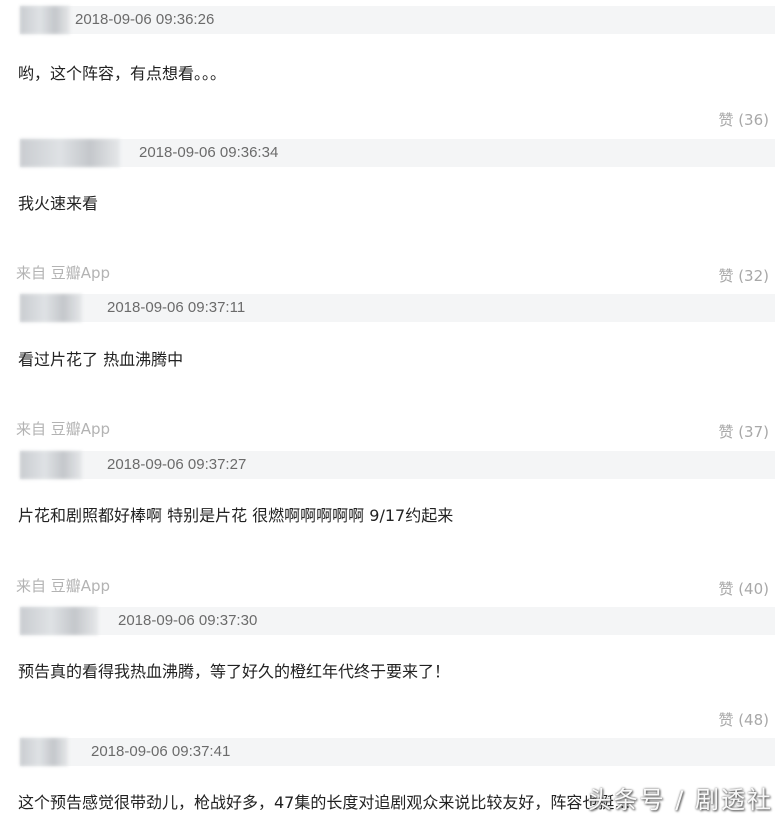 Image resolution: width=783 pixels, height=825 pixels. I want to click on comment-timestamp: 2018-09-06 09:37:41, so click(161, 751).